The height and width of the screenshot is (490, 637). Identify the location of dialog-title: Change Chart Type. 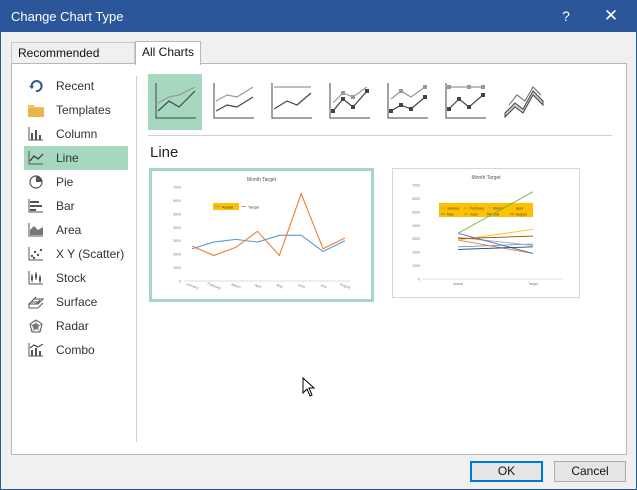
(67, 16).